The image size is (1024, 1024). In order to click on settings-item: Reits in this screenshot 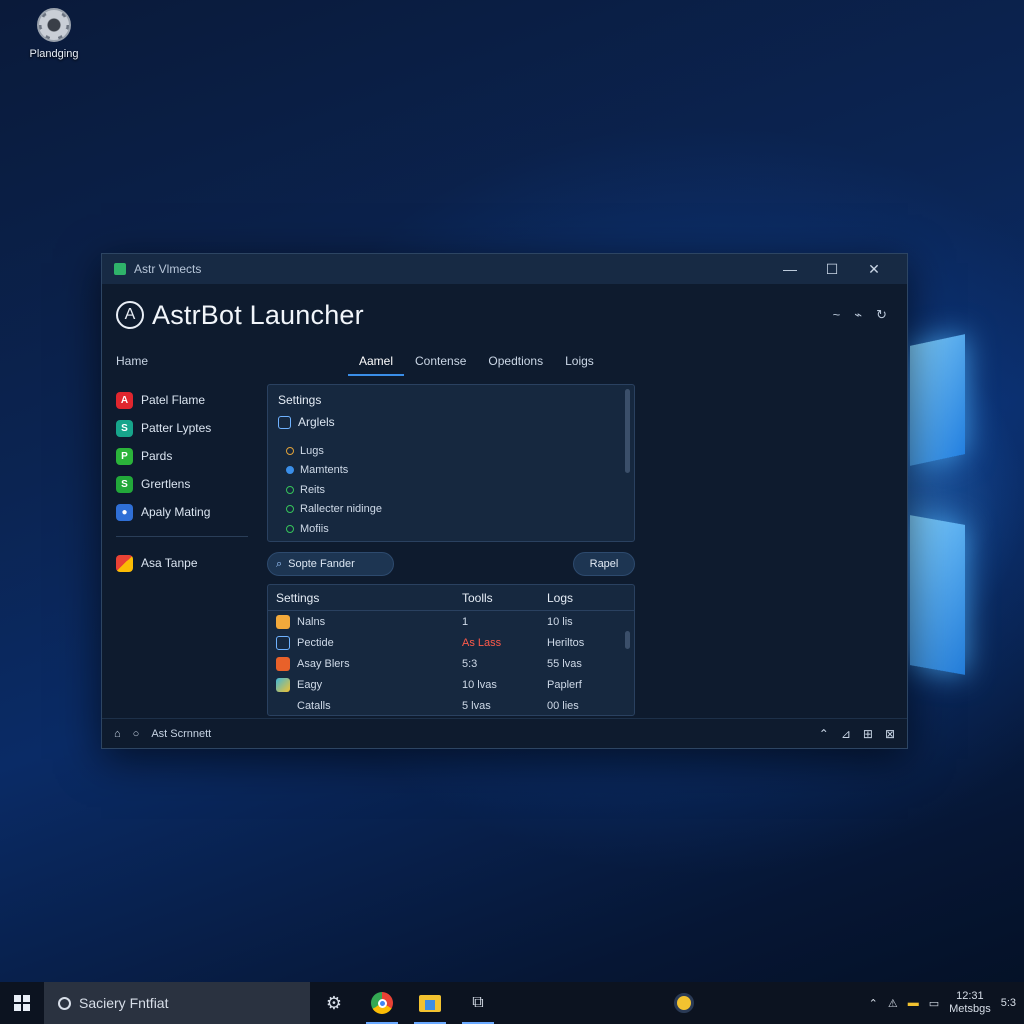, I will do `click(451, 490)`.